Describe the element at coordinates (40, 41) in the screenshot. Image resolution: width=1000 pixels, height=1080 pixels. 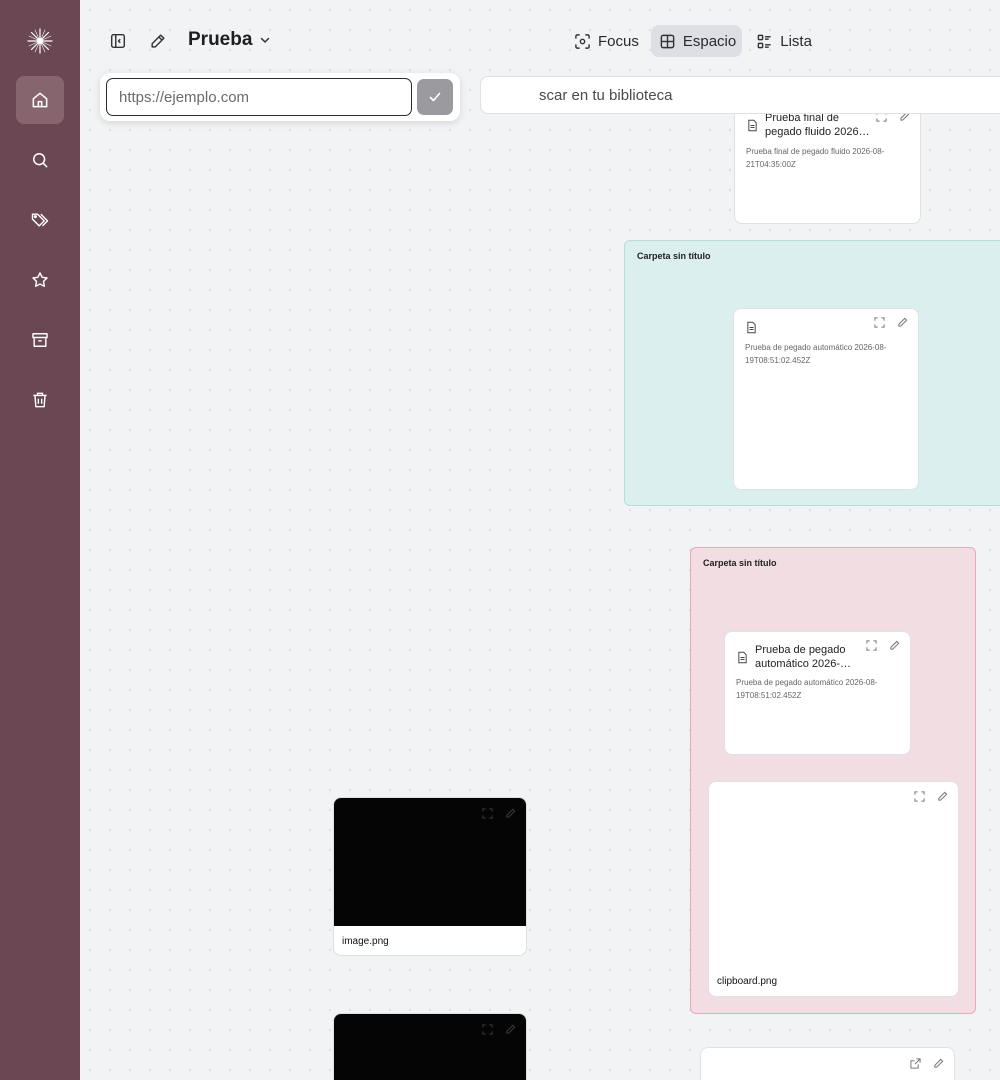
I see `logo-sparkle-icon` at that location.